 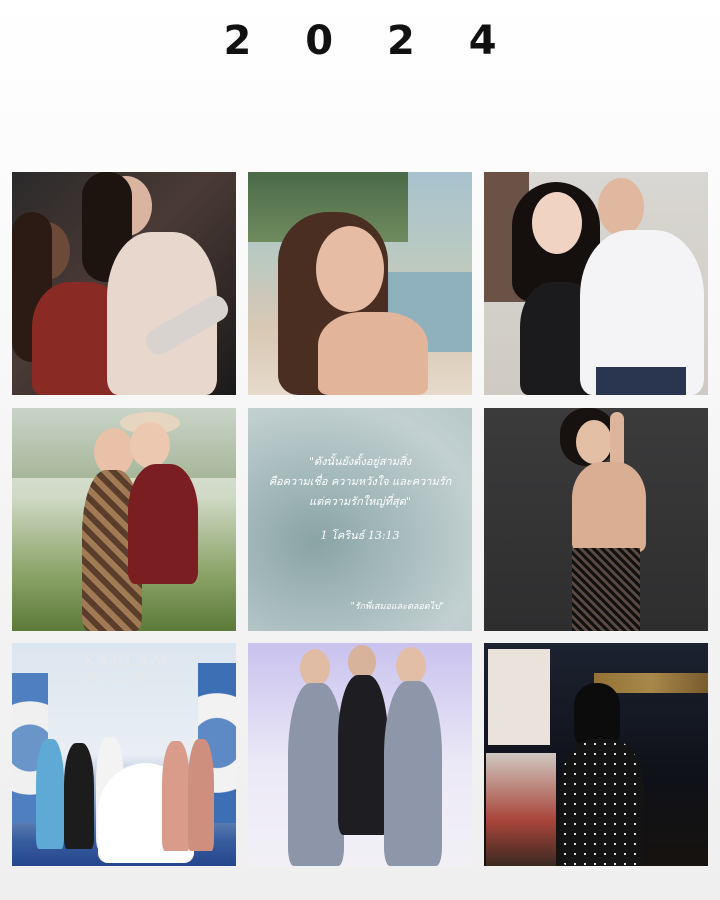 I want to click on quote-signature: "รักพี่เสมอและตลอดไป", so click(x=397, y=607).